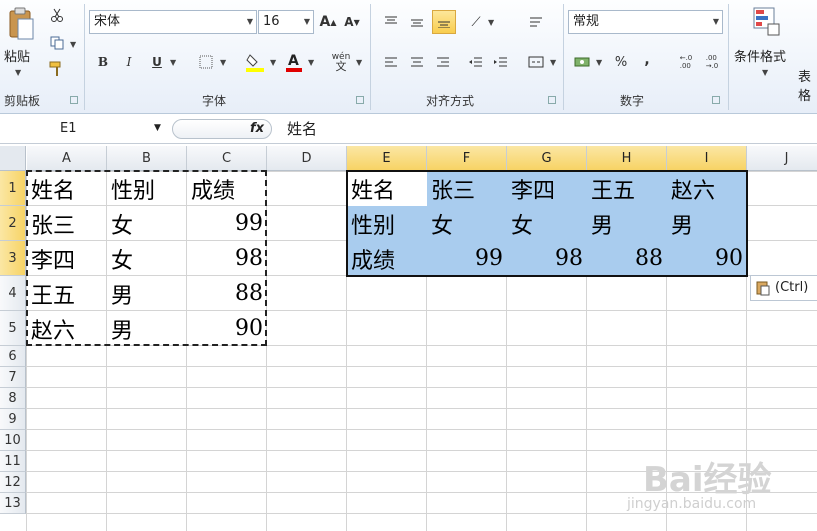 Image resolution: width=817 pixels, height=531 pixels. I want to click on paste-icon, so click(21, 24).